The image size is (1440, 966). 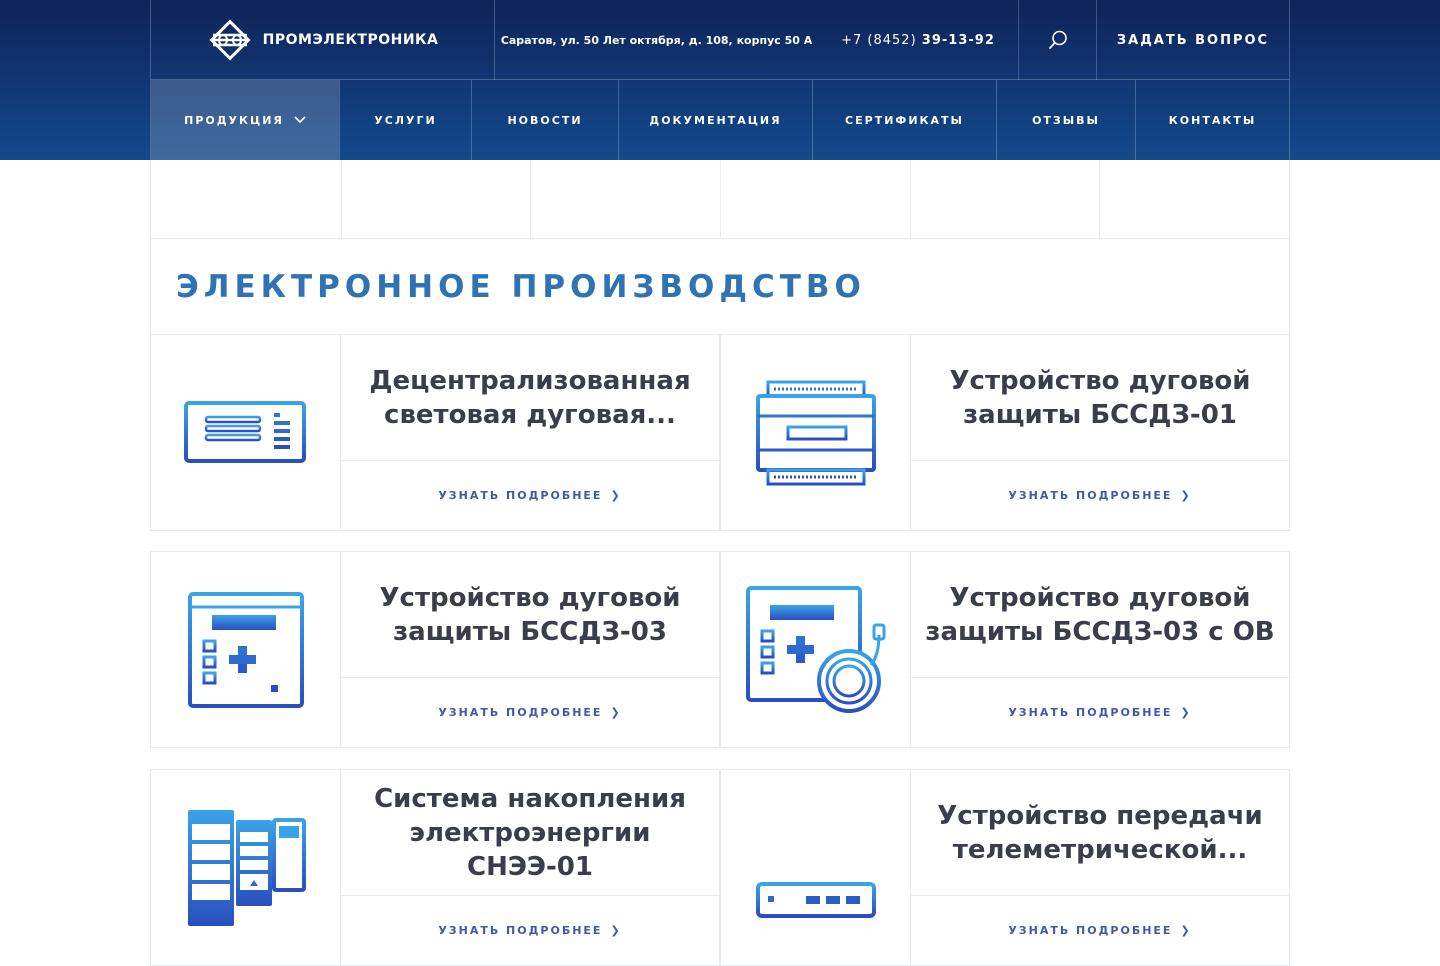 I want to click on search-button, so click(x=1057, y=40).